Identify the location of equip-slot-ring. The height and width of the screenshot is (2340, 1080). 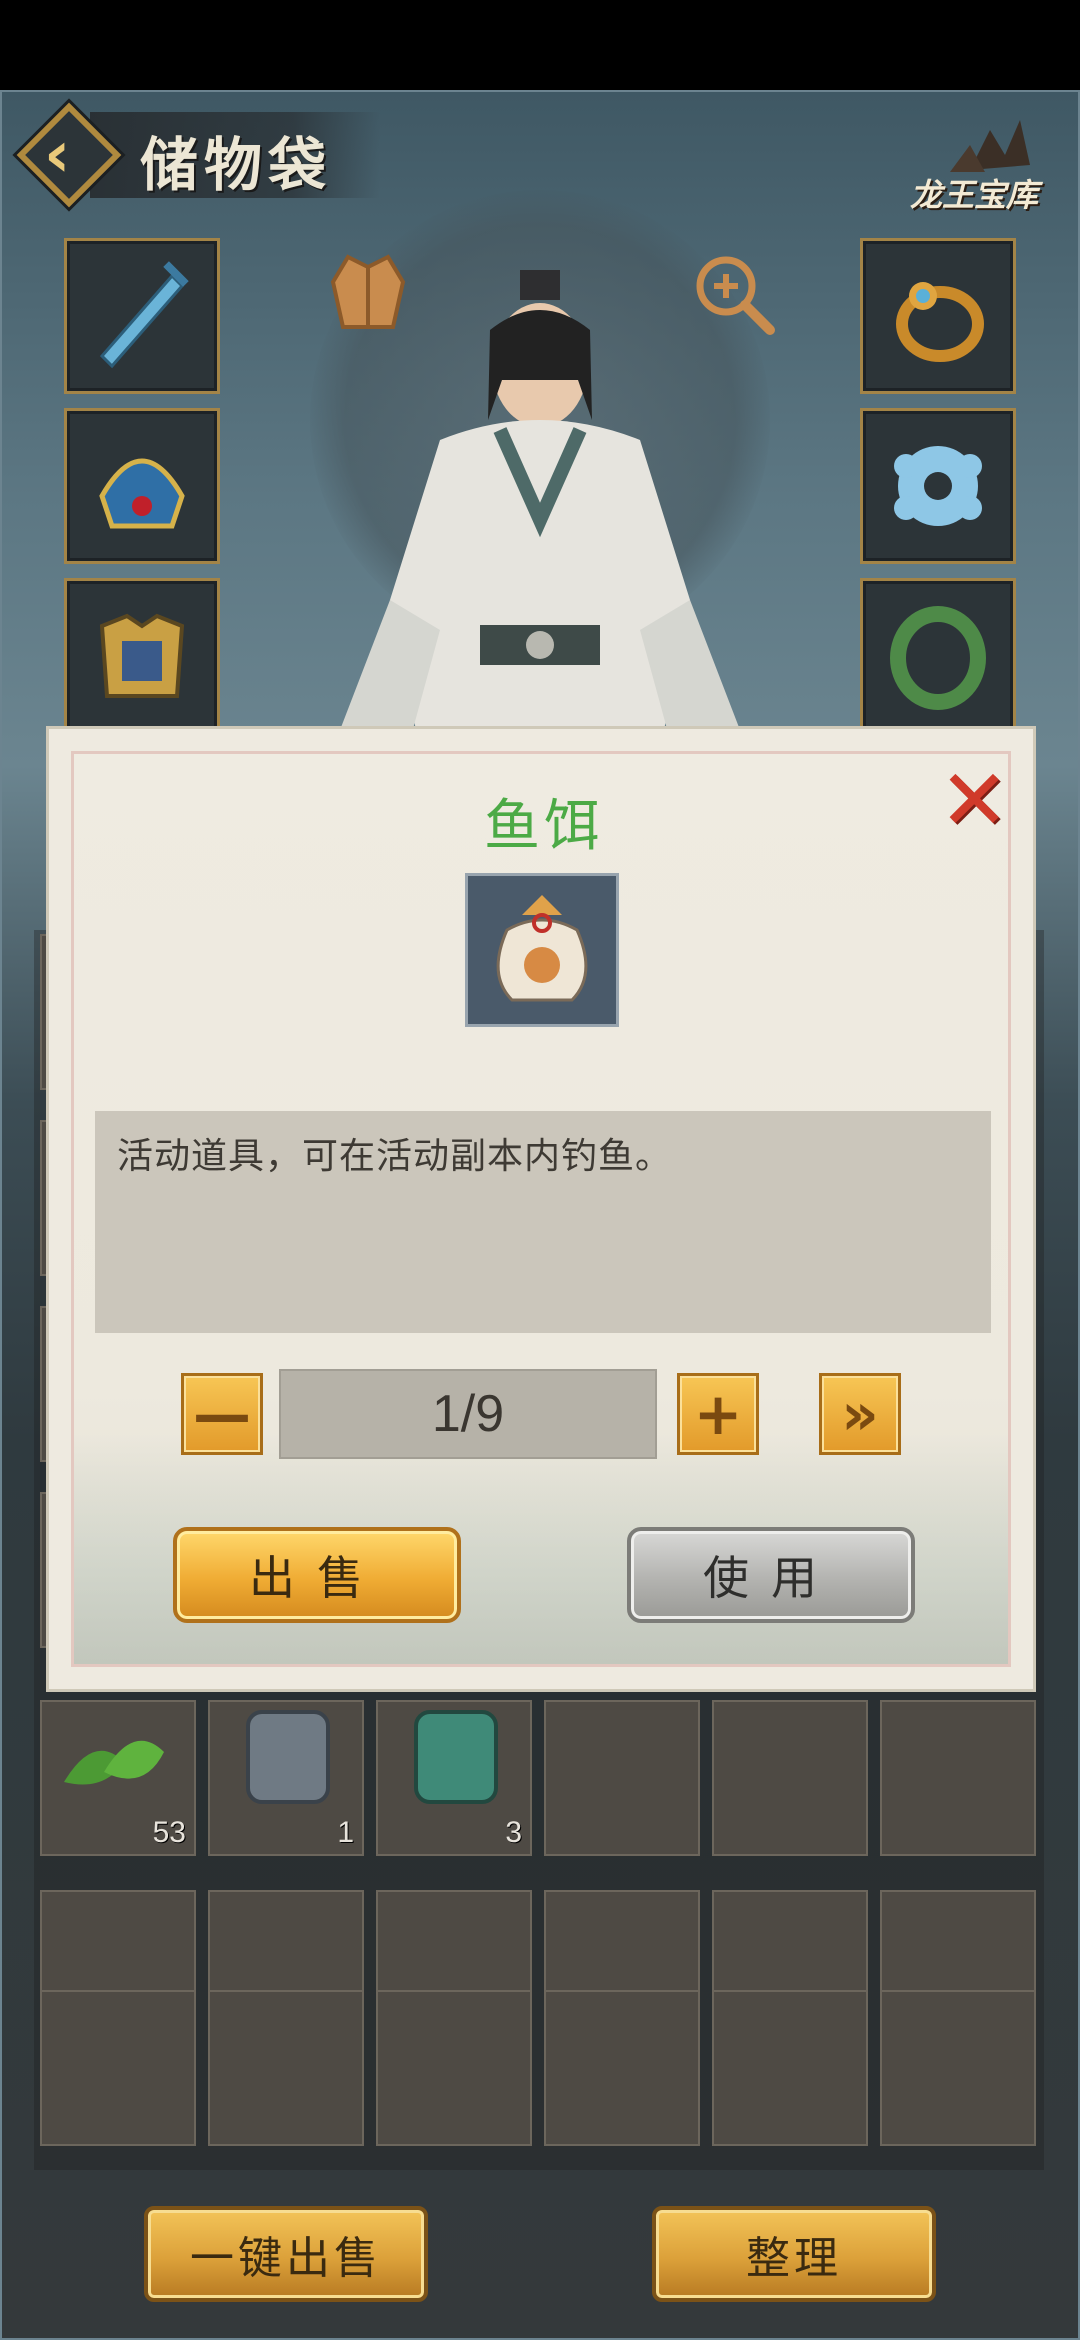
(938, 316).